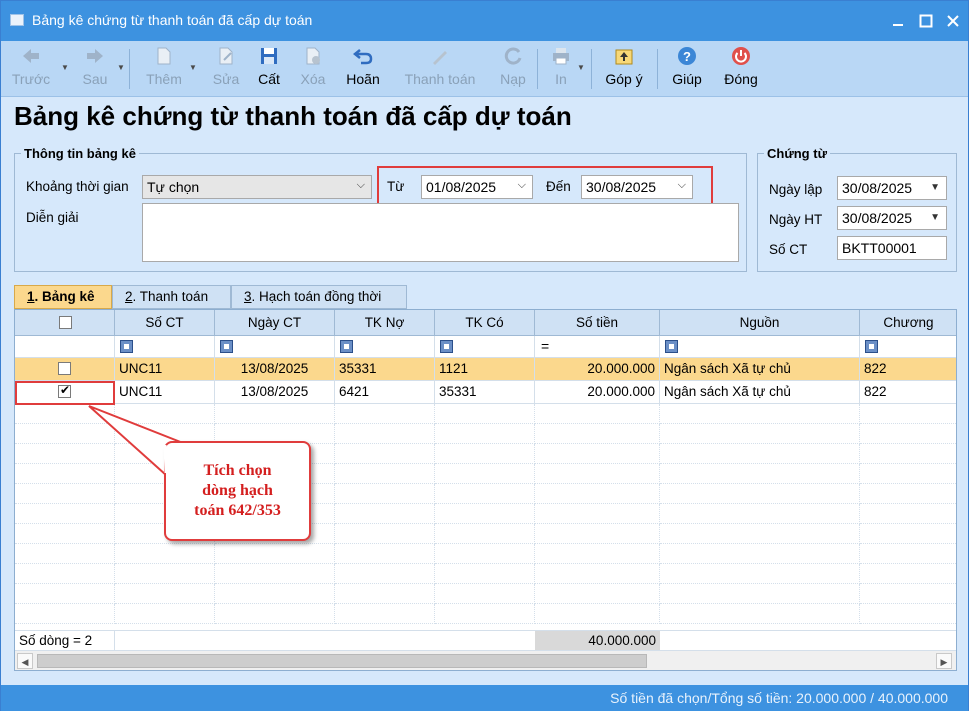 This screenshot has height=711, width=969. Describe the element at coordinates (226, 56) in the screenshot. I see `edit-document-icon` at that location.